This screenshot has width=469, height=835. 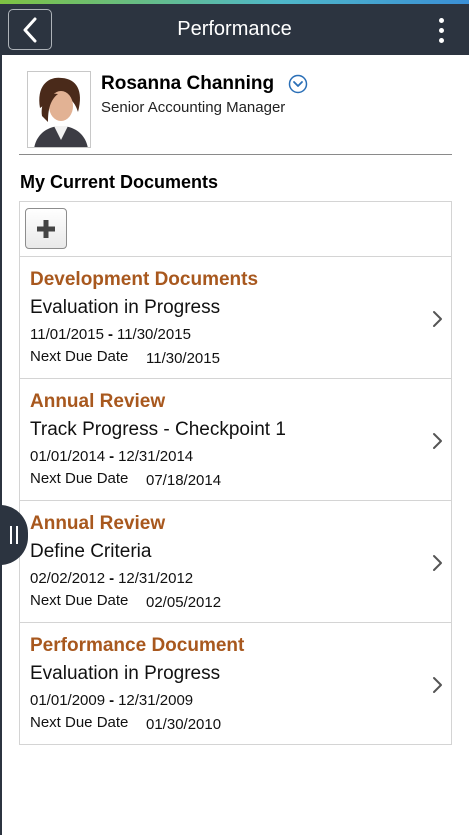 I want to click on avatar, so click(x=59, y=109).